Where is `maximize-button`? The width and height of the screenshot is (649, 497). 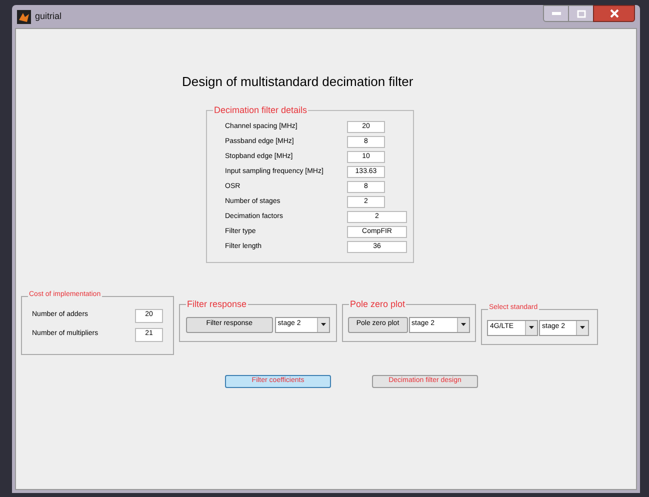
maximize-button is located at coordinates (581, 13).